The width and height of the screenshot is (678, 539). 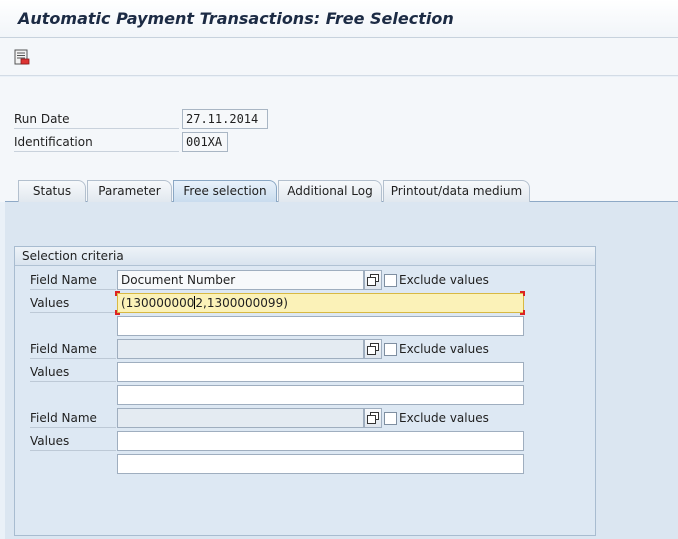 I want to click on value-text-before-cursor: (130000000, so click(x=158, y=303).